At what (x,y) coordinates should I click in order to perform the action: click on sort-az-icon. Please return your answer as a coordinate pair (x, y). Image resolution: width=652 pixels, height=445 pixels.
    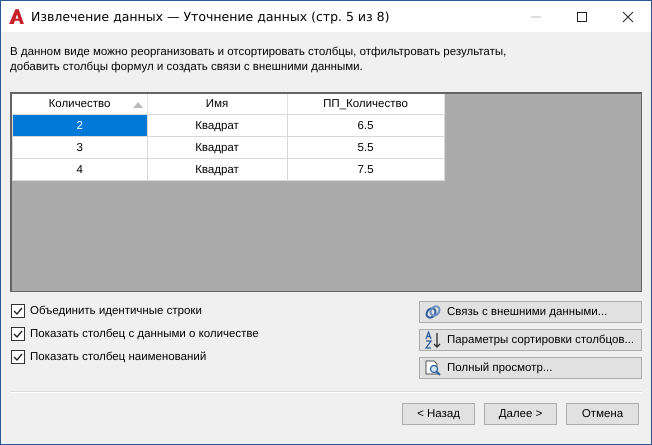
    Looking at the image, I should click on (433, 340).